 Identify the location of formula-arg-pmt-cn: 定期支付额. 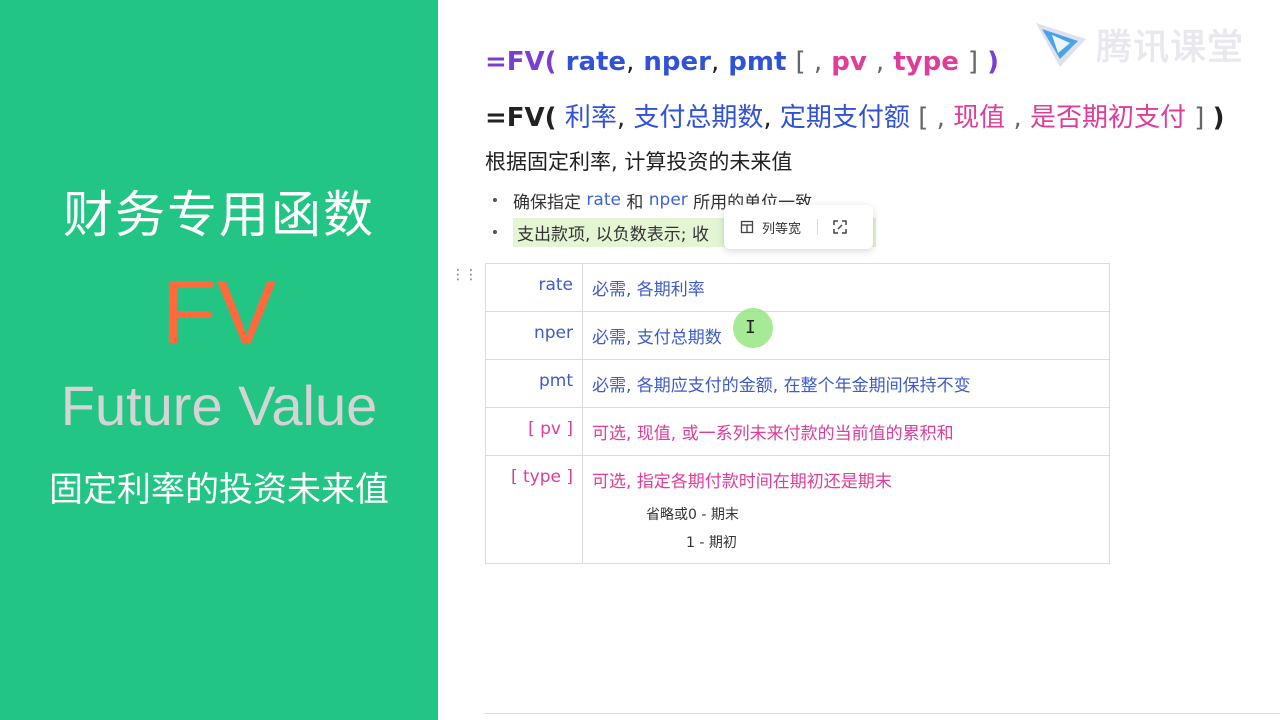
(844, 118).